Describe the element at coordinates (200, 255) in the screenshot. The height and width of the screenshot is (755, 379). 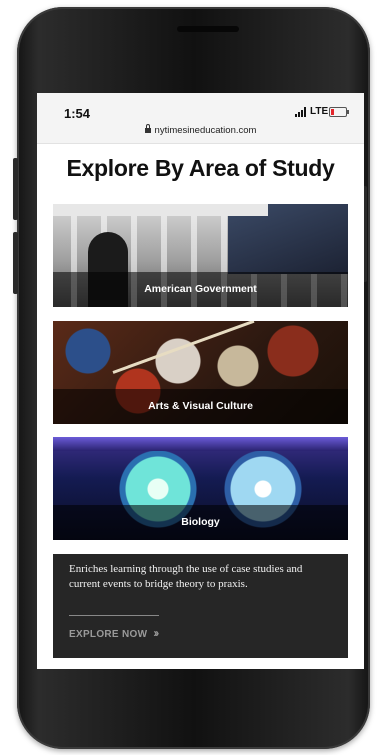
I see `card-american-government: American Government` at that location.